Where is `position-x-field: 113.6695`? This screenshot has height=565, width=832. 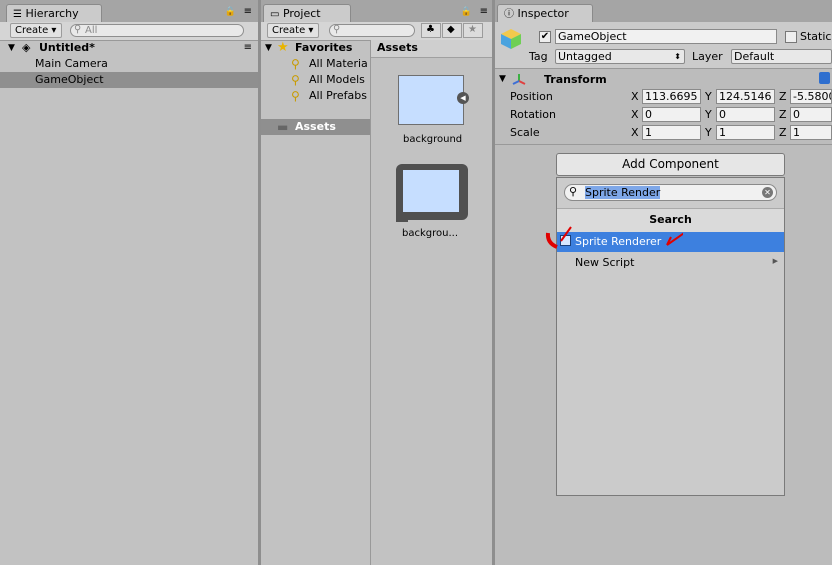 position-x-field: 113.6695 is located at coordinates (671, 96).